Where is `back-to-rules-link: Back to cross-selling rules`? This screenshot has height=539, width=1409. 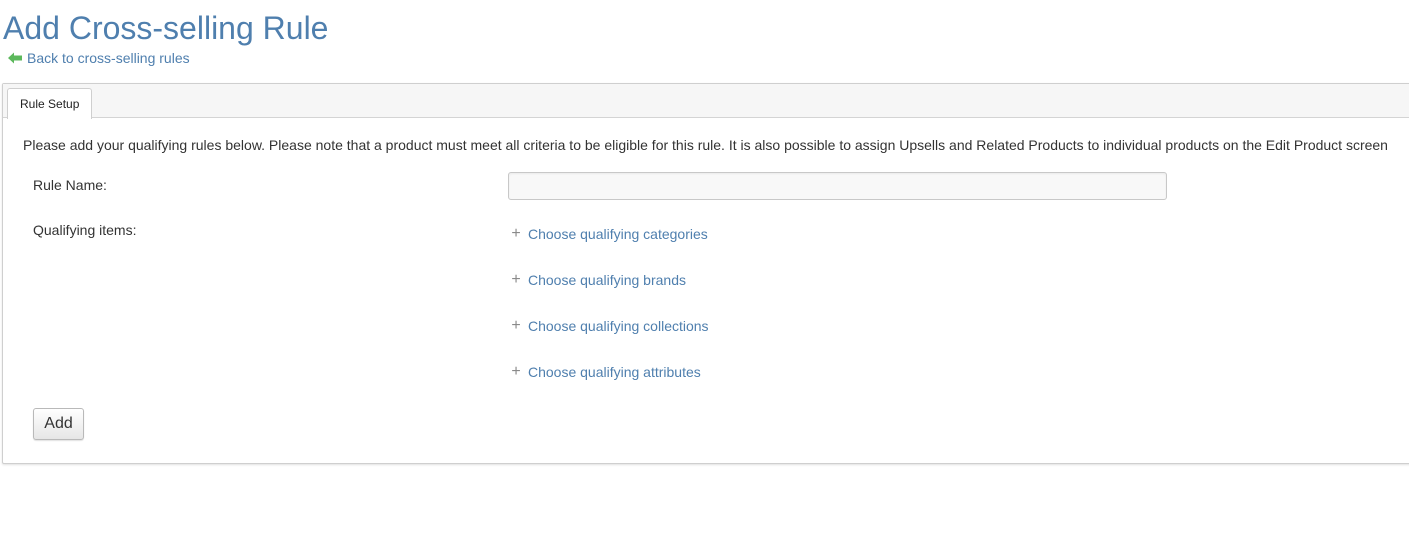
back-to-rules-link: Back to cross-selling rules is located at coordinates (99, 58).